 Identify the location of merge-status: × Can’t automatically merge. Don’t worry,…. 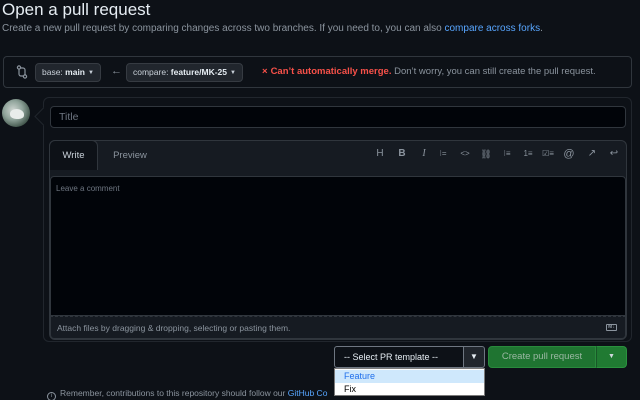
(429, 71).